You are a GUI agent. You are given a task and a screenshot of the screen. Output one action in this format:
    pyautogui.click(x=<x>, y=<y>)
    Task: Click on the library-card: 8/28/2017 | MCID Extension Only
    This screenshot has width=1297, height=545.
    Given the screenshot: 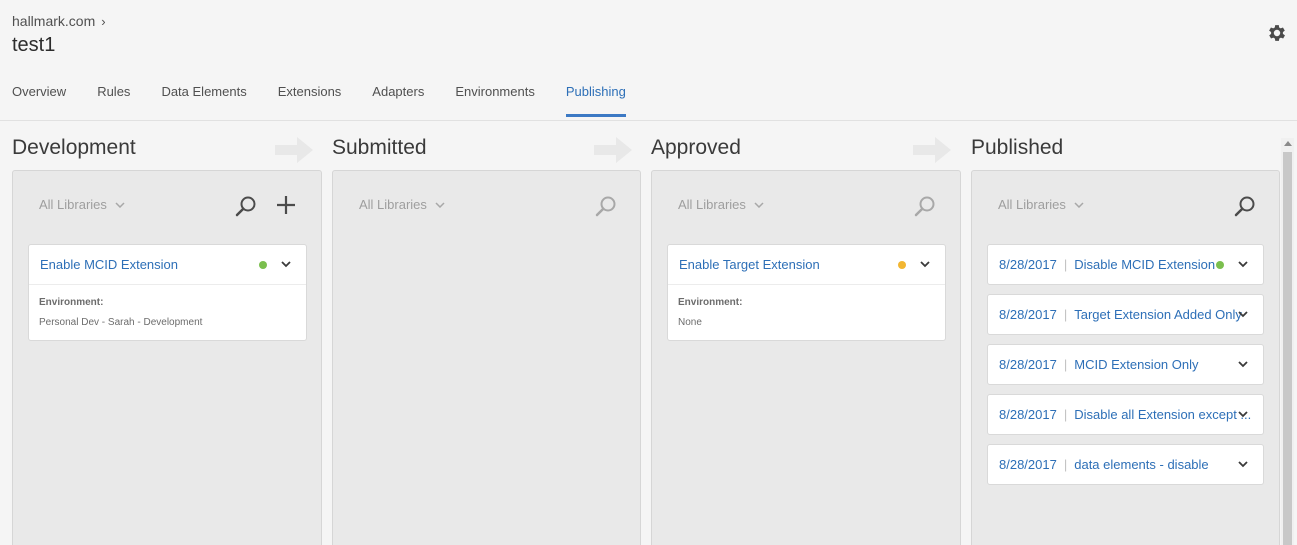 What is the action you would take?
    pyautogui.click(x=1125, y=364)
    